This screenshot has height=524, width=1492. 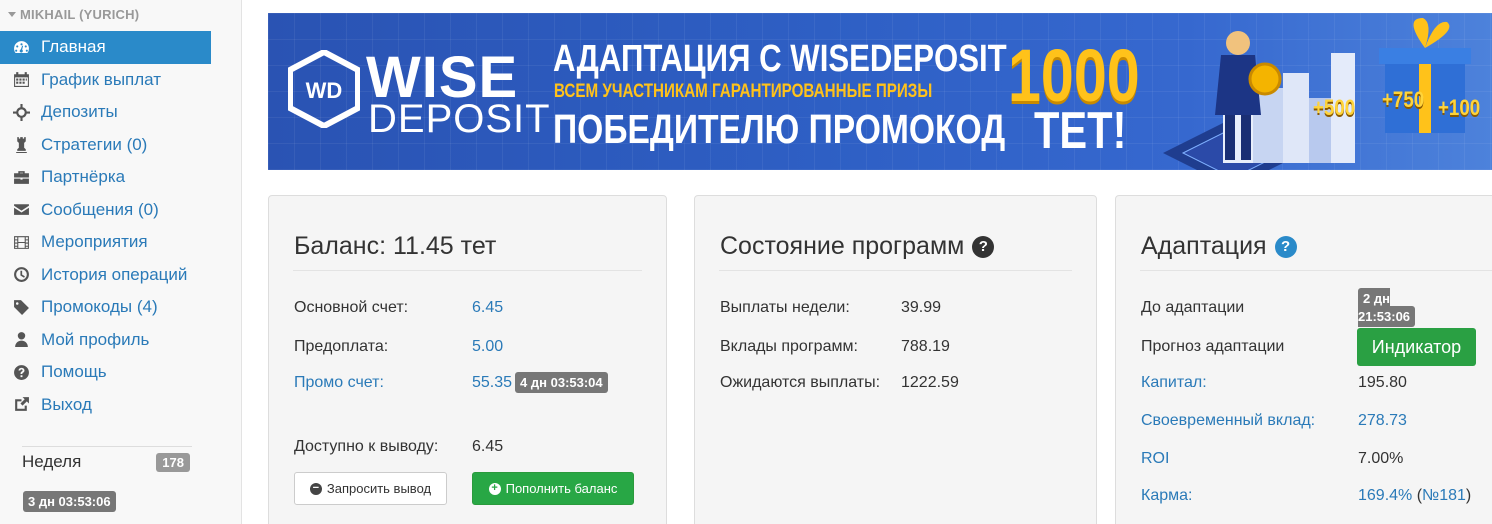 What do you see at coordinates (80, 14) in the screenshot?
I see `user-name: MIKHAIL (YURICH)` at bounding box center [80, 14].